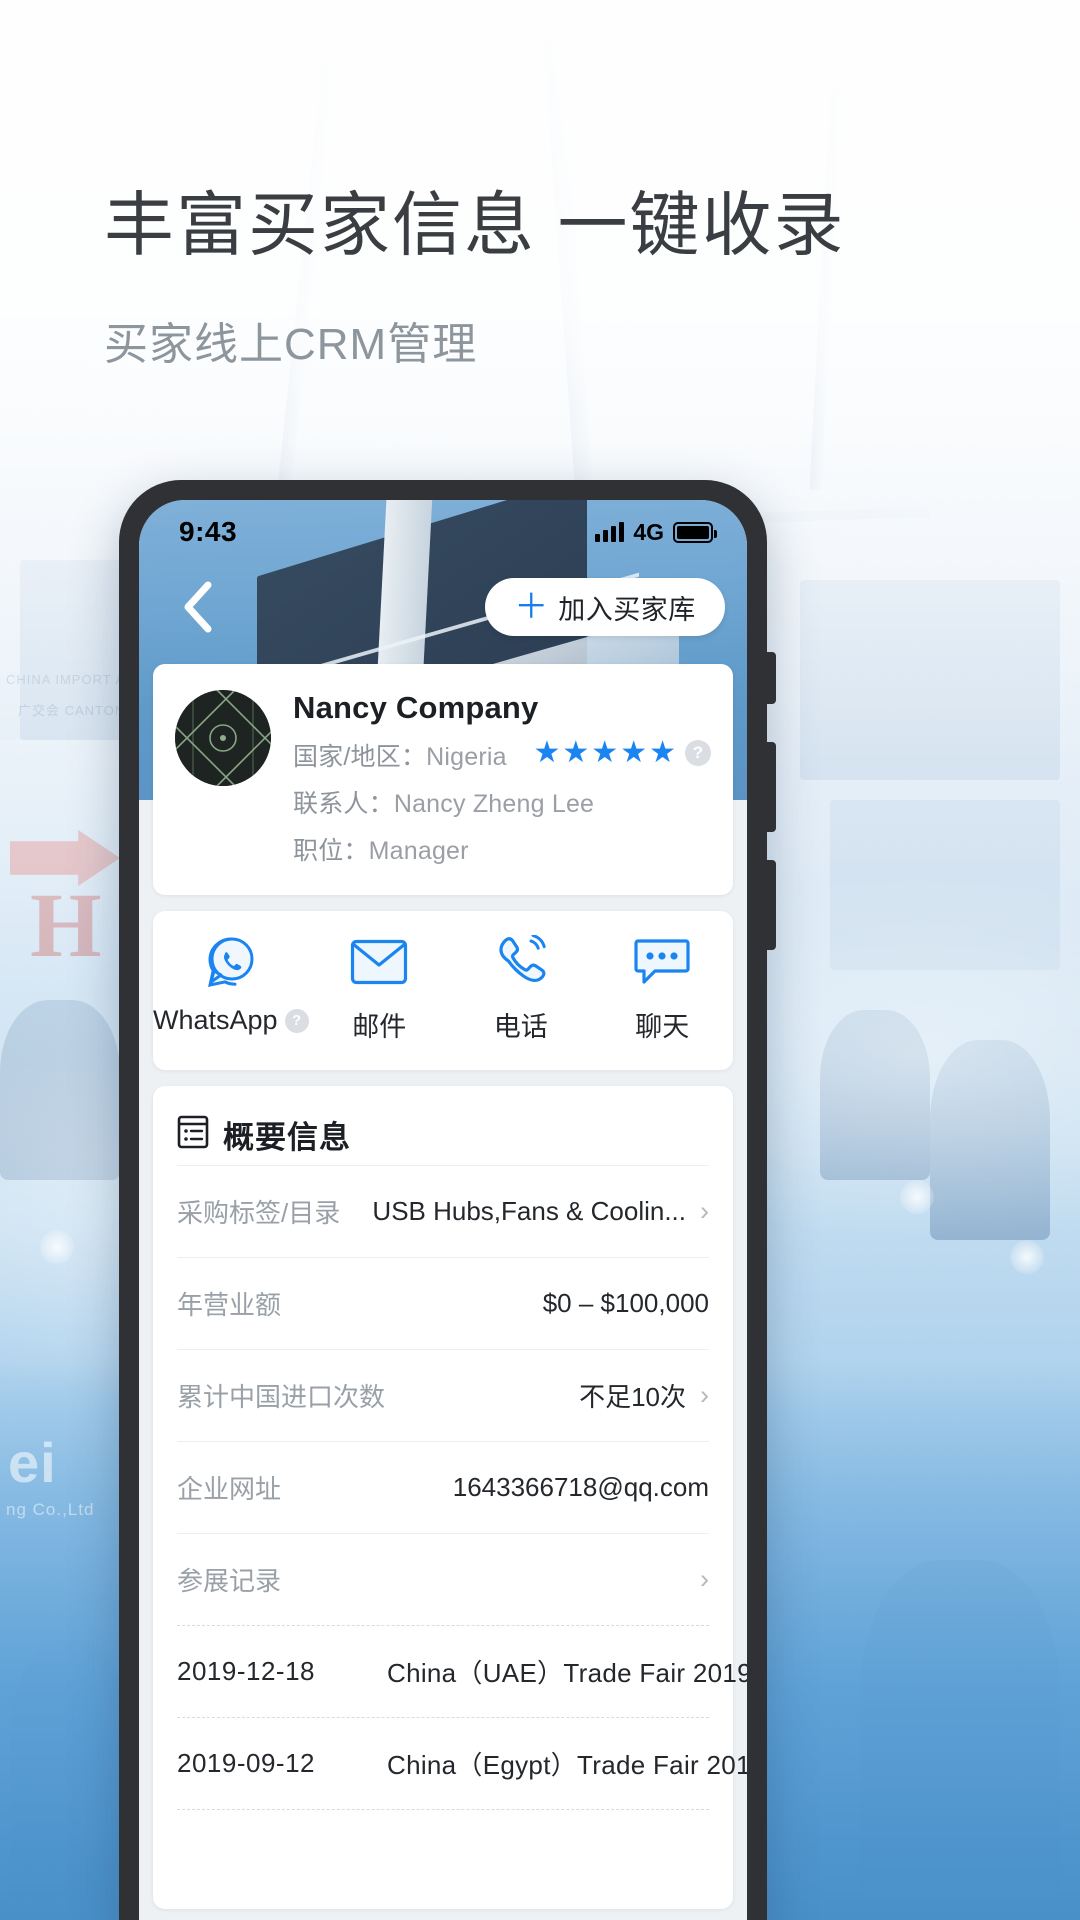  Describe the element at coordinates (208, 531) in the screenshot. I see `status-clock: 9:43` at that location.